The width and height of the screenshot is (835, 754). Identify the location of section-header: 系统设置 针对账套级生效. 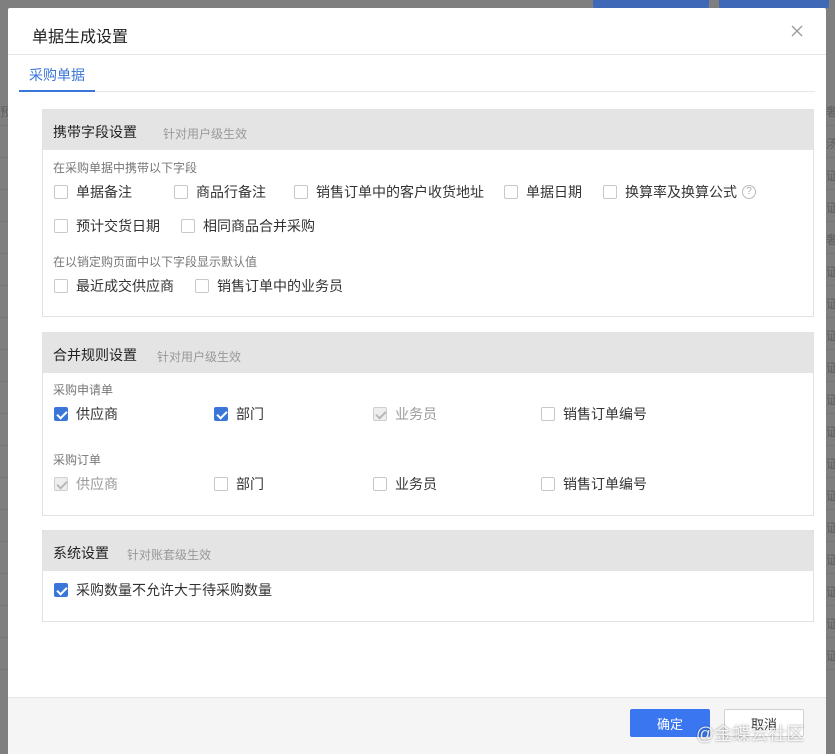
(428, 551).